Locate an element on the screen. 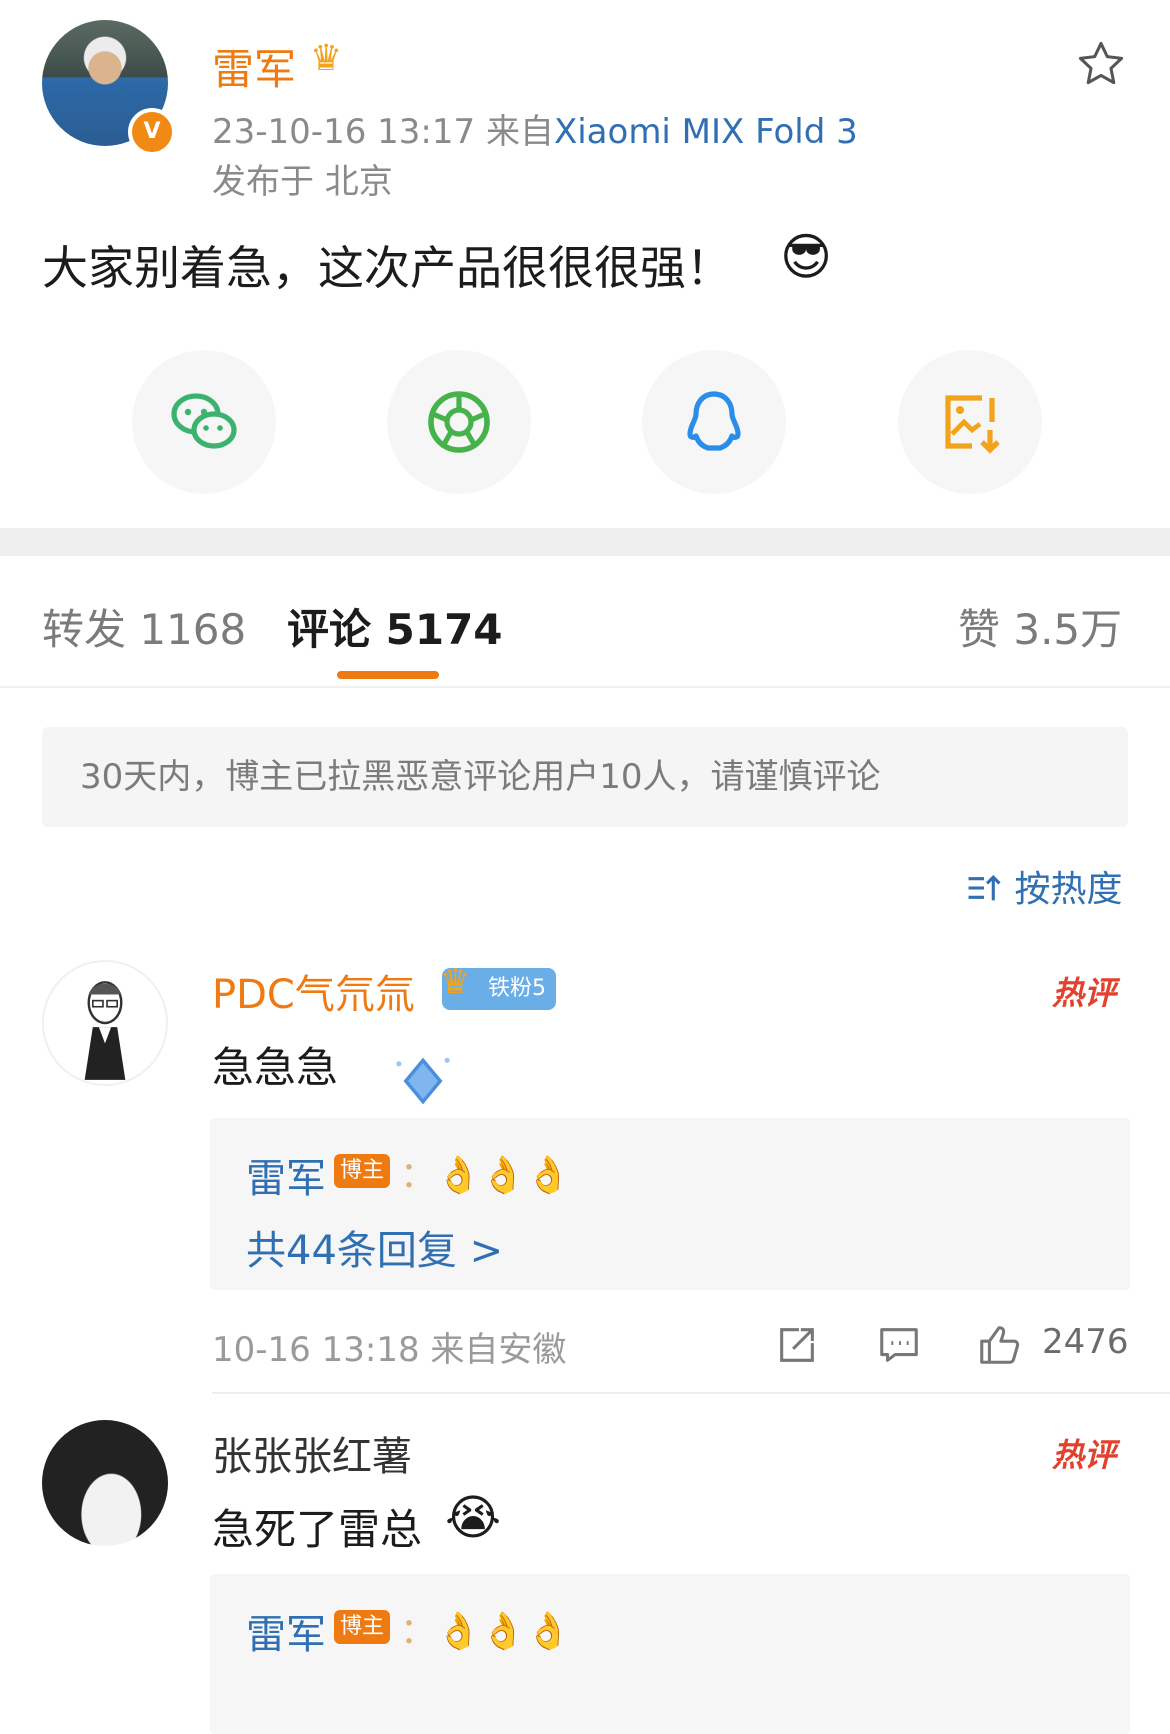 This screenshot has height=1734, width=1170. comment-text: 急急急 is located at coordinates (275, 1067).